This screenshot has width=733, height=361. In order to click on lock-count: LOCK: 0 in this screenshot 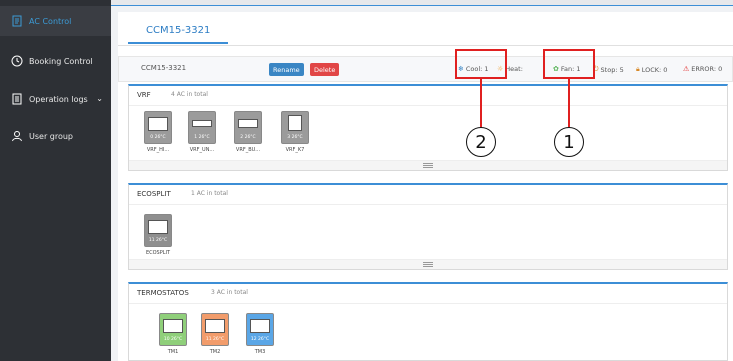, I will do `click(654, 69)`.